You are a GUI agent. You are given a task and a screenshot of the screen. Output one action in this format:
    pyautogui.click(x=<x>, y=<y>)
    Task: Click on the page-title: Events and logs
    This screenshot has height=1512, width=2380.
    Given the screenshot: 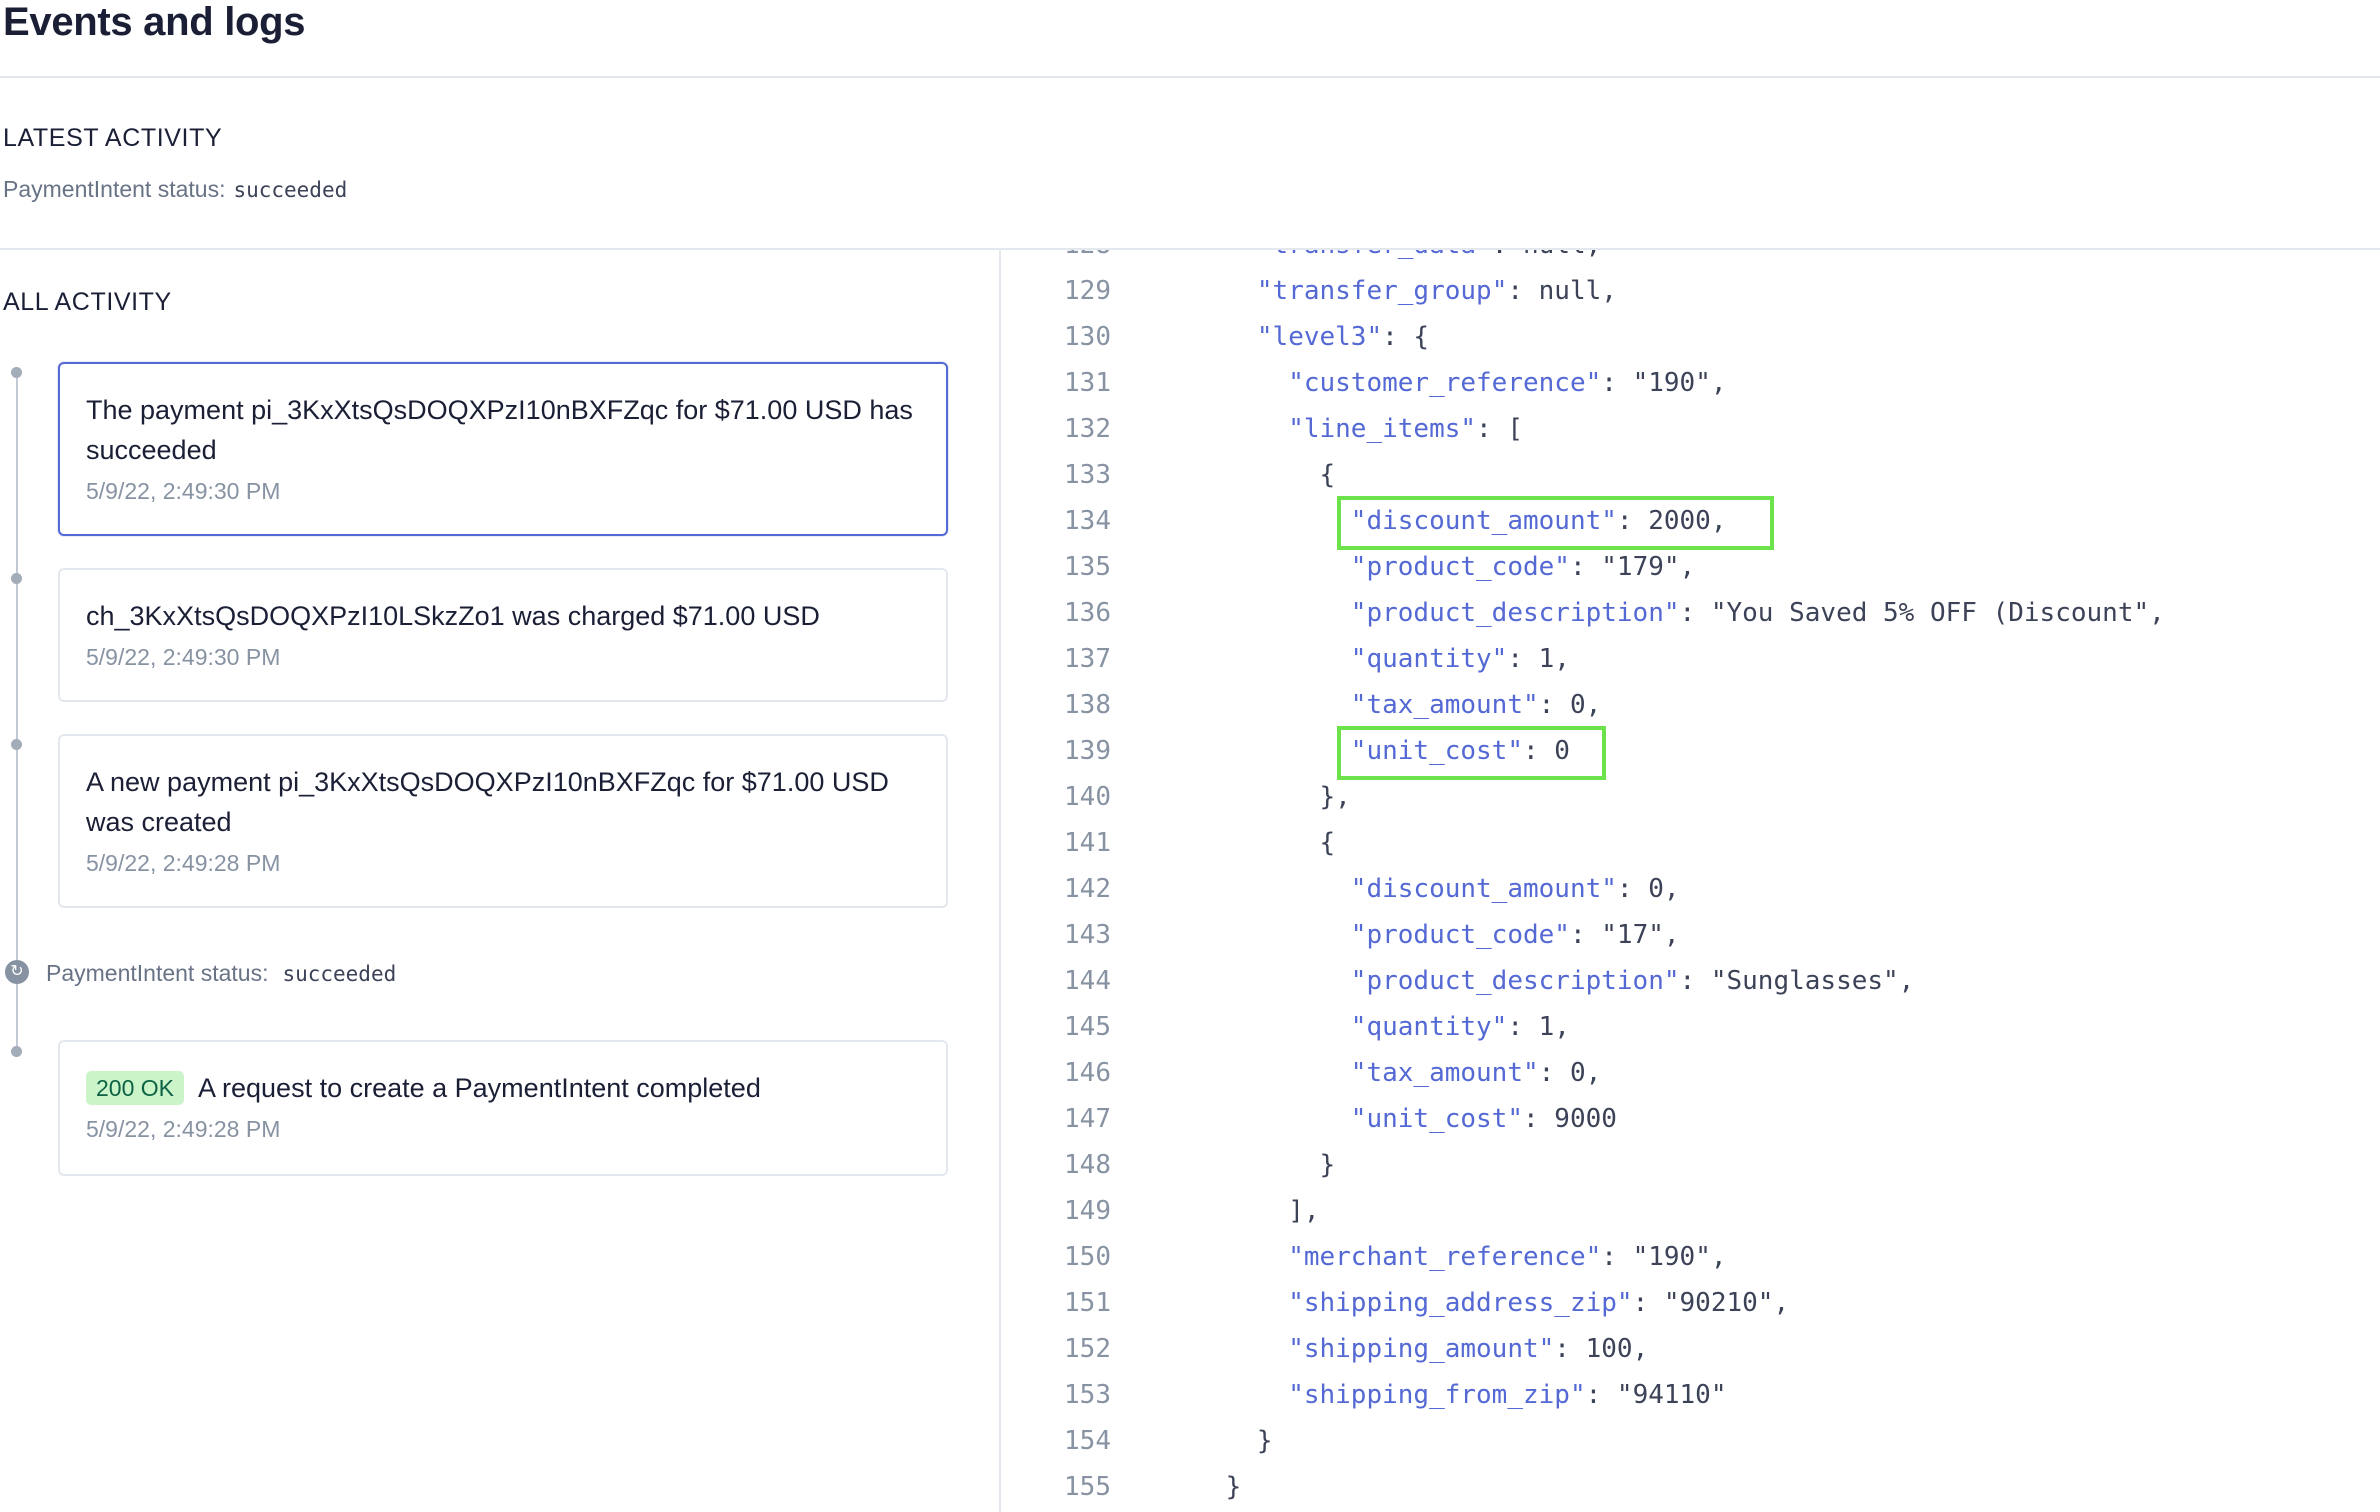 What is the action you would take?
    pyautogui.click(x=154, y=22)
    